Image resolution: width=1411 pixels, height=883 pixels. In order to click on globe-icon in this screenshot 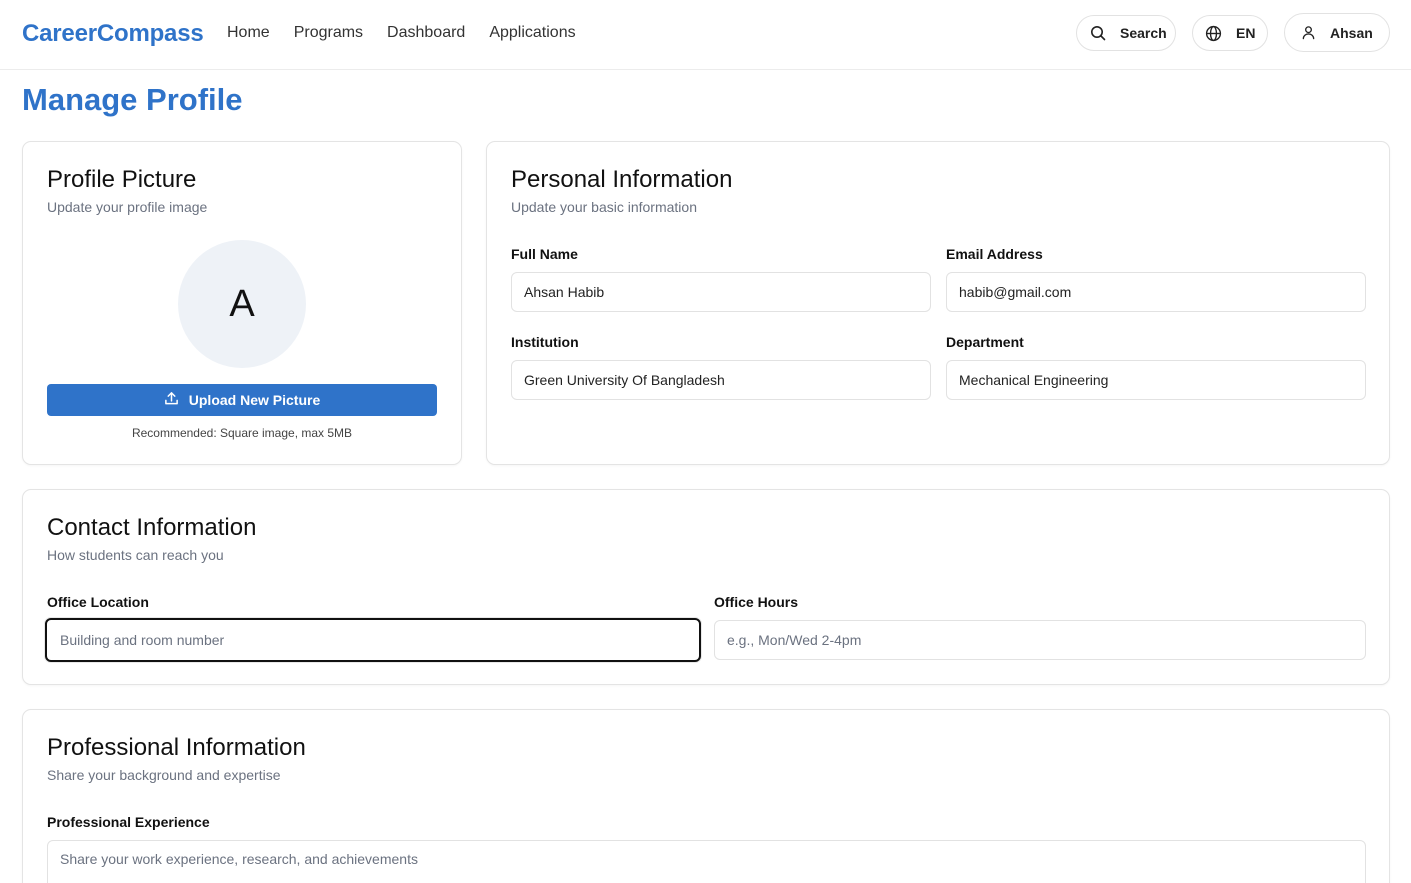, I will do `click(1213, 33)`.